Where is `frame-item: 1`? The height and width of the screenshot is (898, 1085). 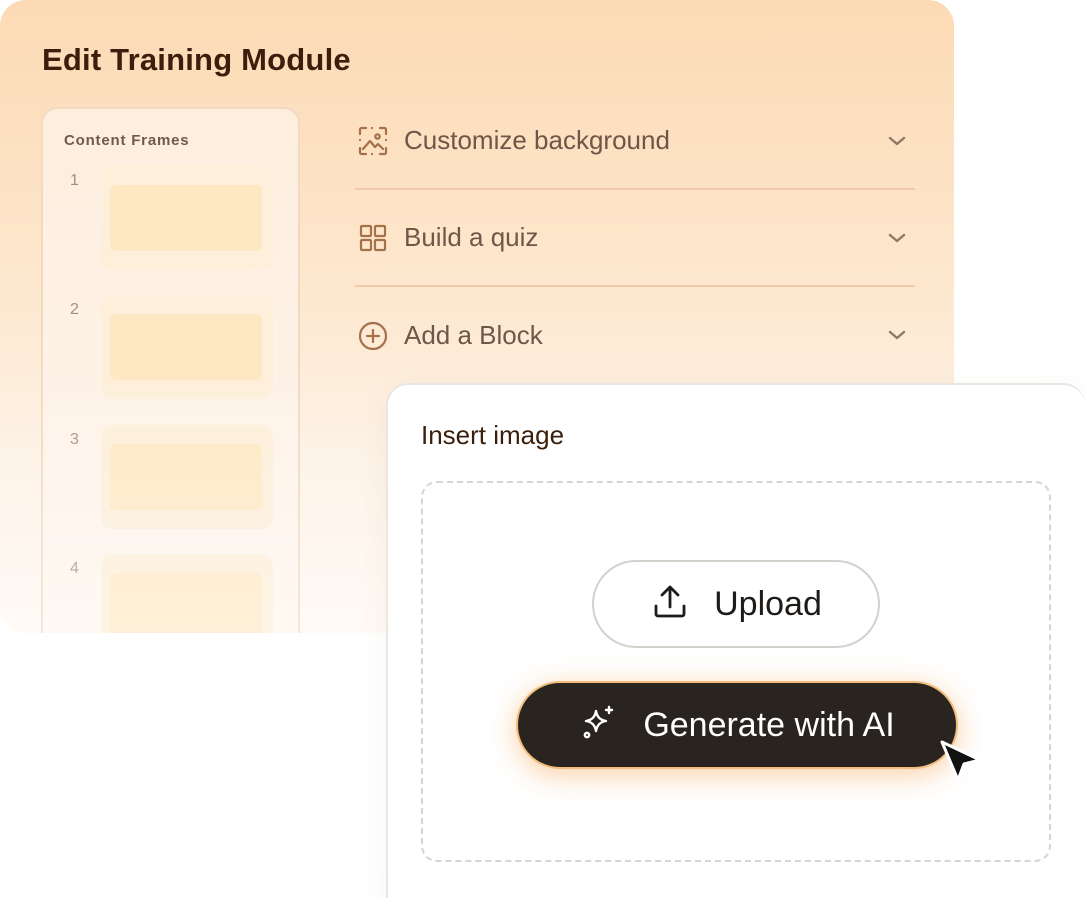 frame-item: 1 is located at coordinates (170, 221).